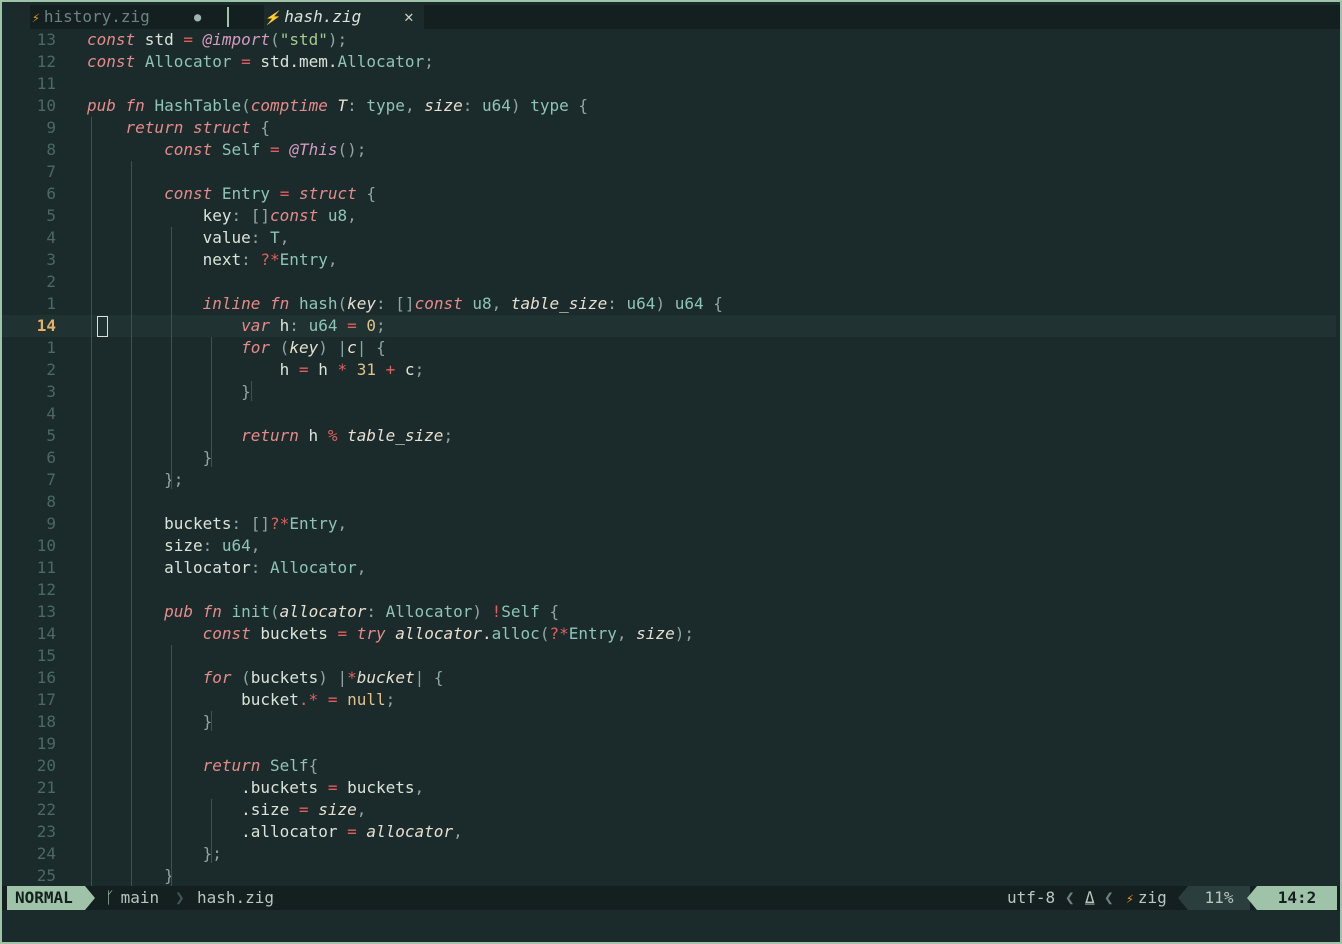  Describe the element at coordinates (46, 831) in the screenshot. I see `line-number: 23` at that location.